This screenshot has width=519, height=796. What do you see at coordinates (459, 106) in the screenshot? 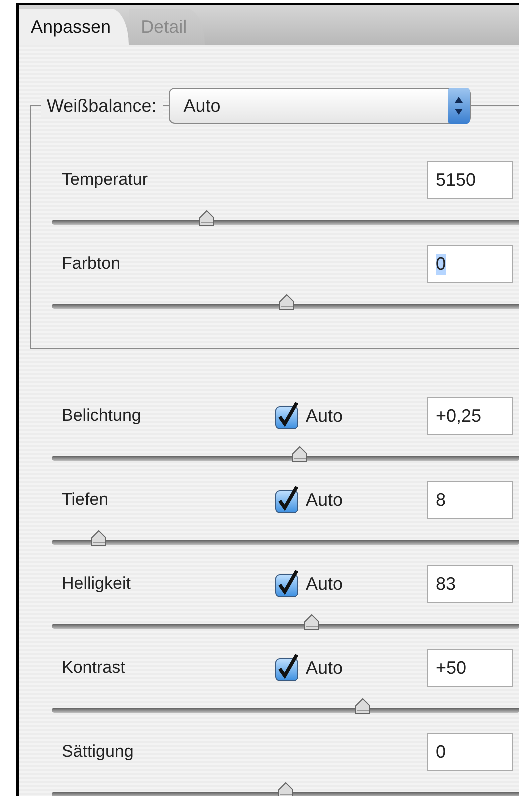
I see `stepper-icon` at bounding box center [459, 106].